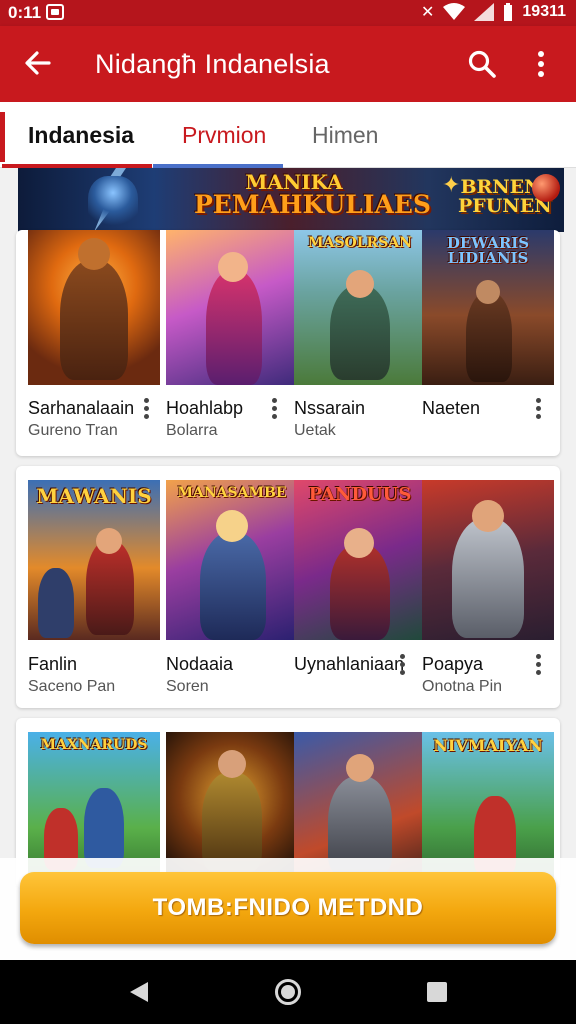 This screenshot has width=576, height=1024. Describe the element at coordinates (81, 135) in the screenshot. I see `tab-indanesia: Indanesia` at that location.